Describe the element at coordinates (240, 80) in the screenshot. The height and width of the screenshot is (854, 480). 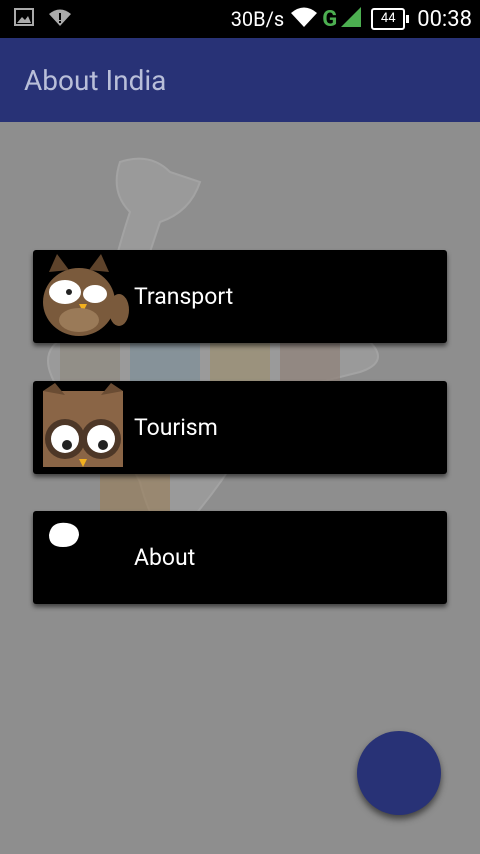
I see `app-bar: About India` at that location.